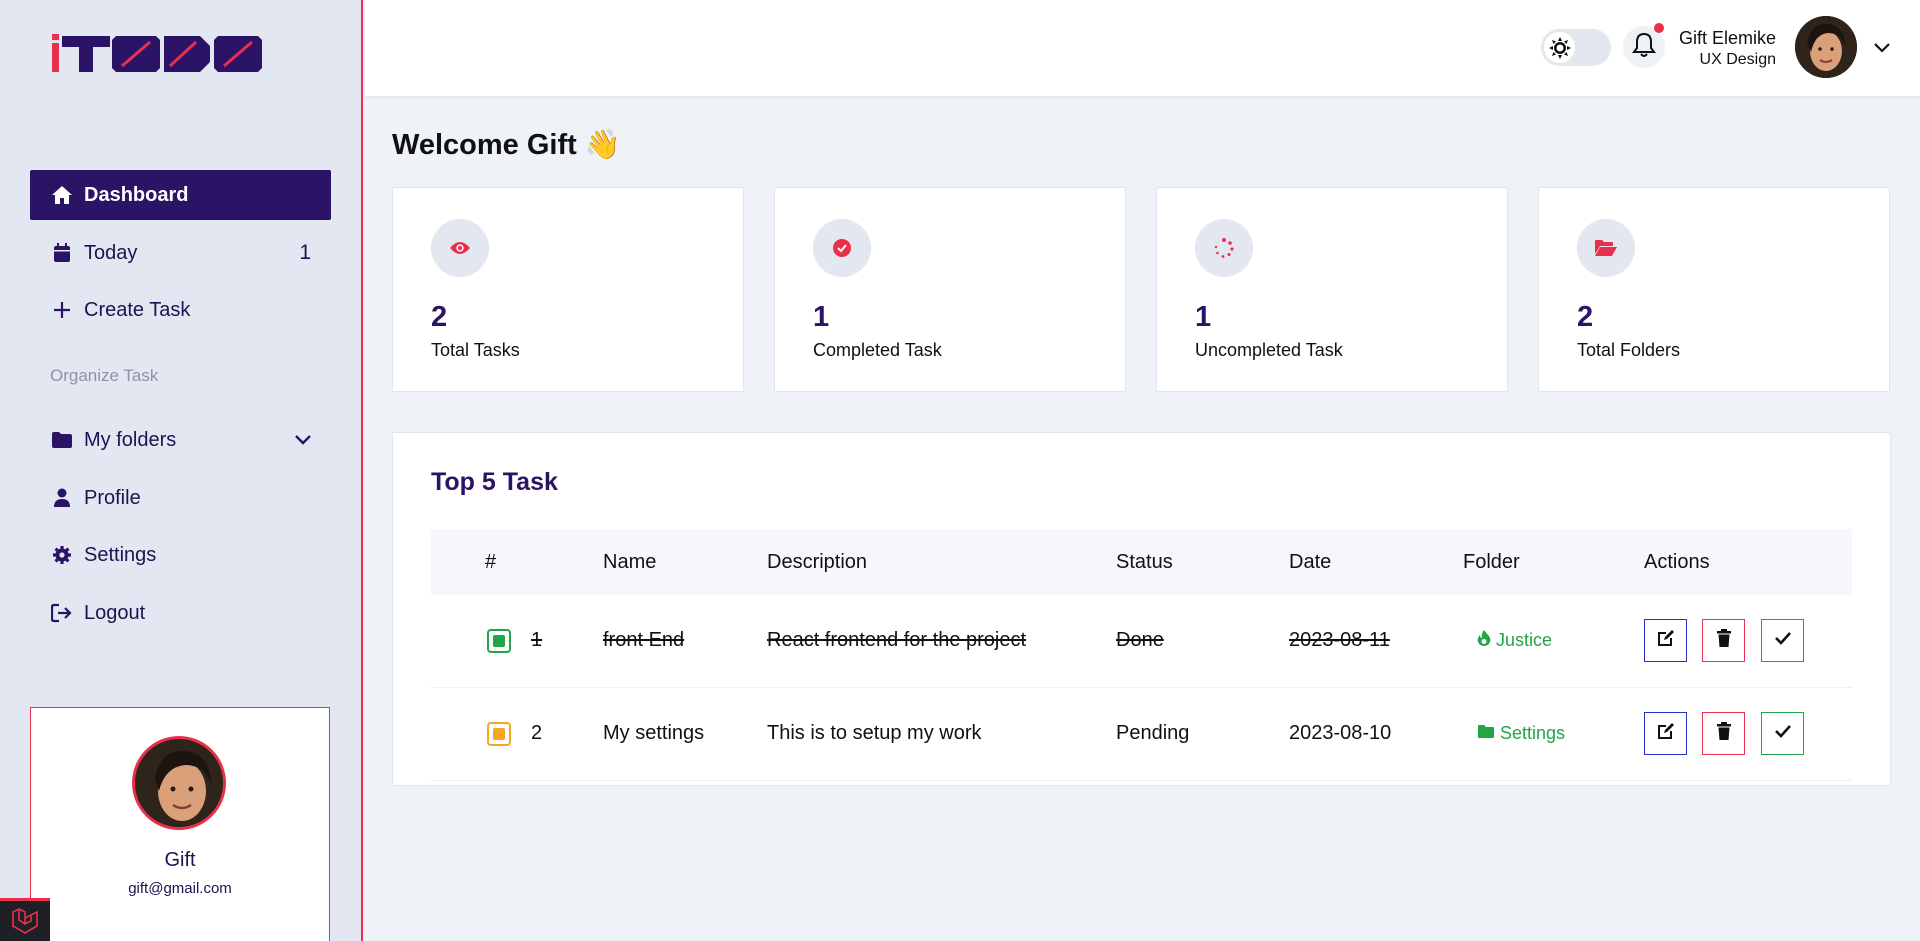 This screenshot has width=1920, height=941. Describe the element at coordinates (644, 640) in the screenshot. I see `task-name: front End` at that location.